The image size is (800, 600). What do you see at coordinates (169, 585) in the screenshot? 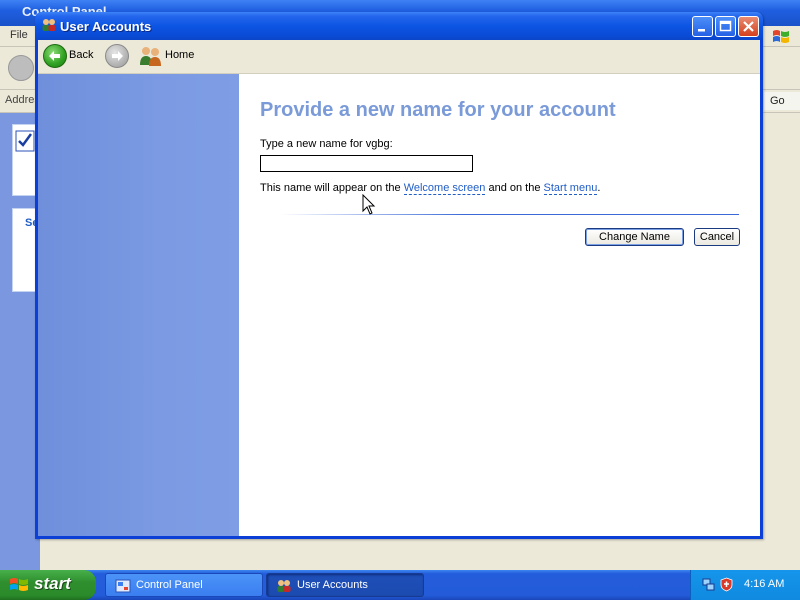
I see `taskbar-item-label: Control Panel` at bounding box center [169, 585].